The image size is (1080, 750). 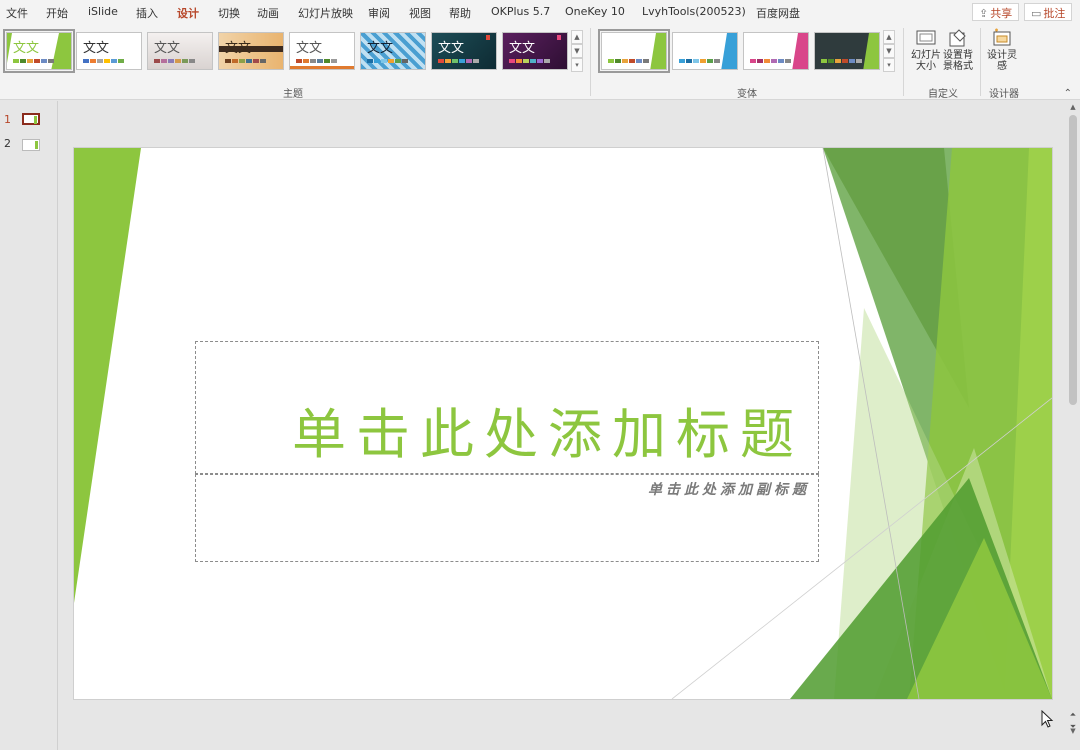 What do you see at coordinates (1004, 94) in the screenshot?
I see `designer-group-label: 设计器` at bounding box center [1004, 94].